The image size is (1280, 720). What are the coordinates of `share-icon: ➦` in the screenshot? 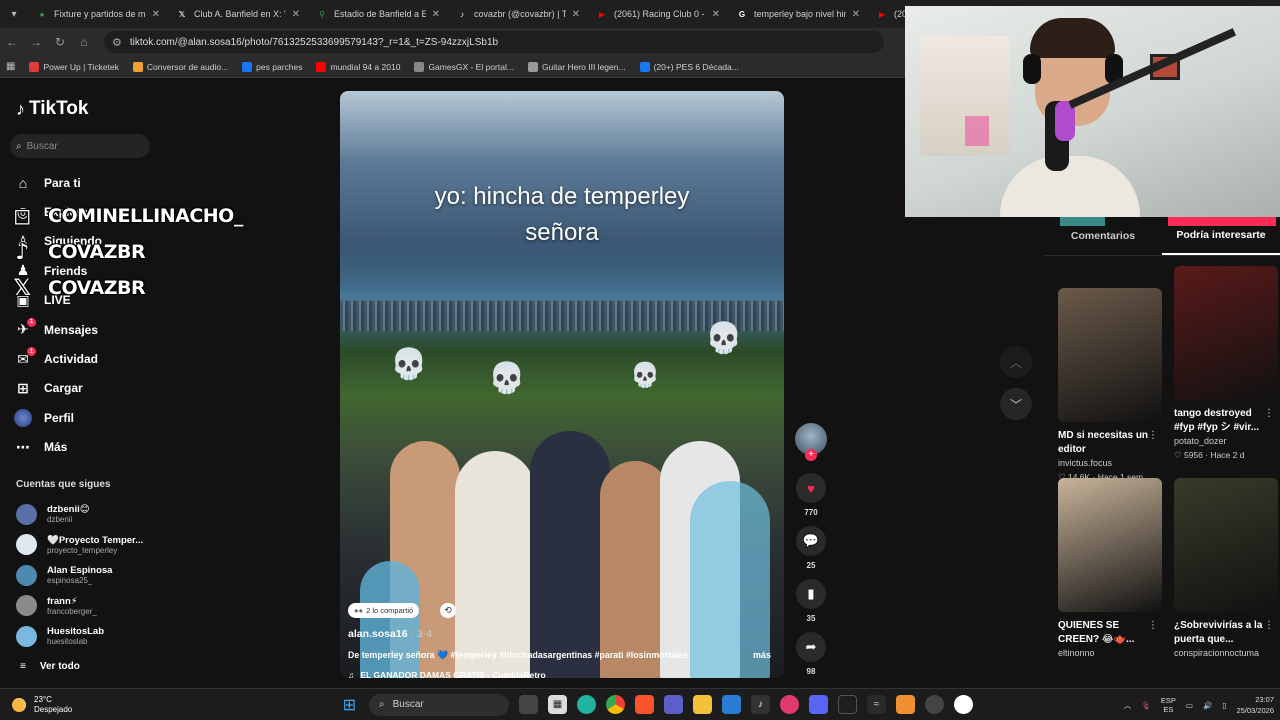 It's located at (811, 647).